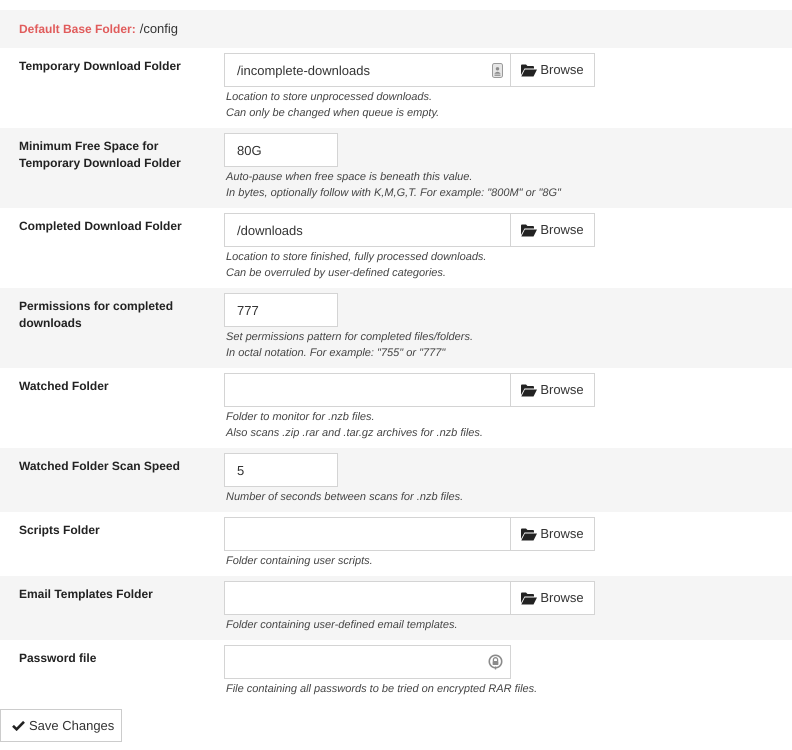 This screenshot has width=792, height=750. What do you see at coordinates (96, 315) in the screenshot?
I see `setting-label: Permissions for completed downloads` at bounding box center [96, 315].